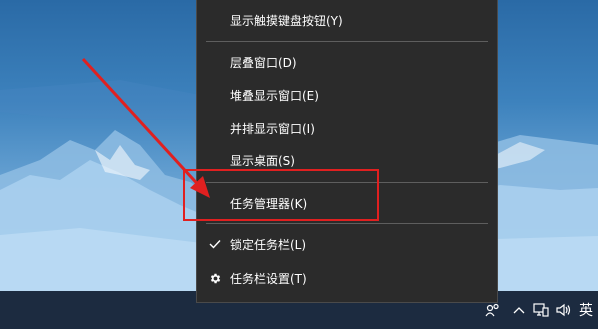 The image size is (598, 329). I want to click on gear-icon, so click(215, 278).